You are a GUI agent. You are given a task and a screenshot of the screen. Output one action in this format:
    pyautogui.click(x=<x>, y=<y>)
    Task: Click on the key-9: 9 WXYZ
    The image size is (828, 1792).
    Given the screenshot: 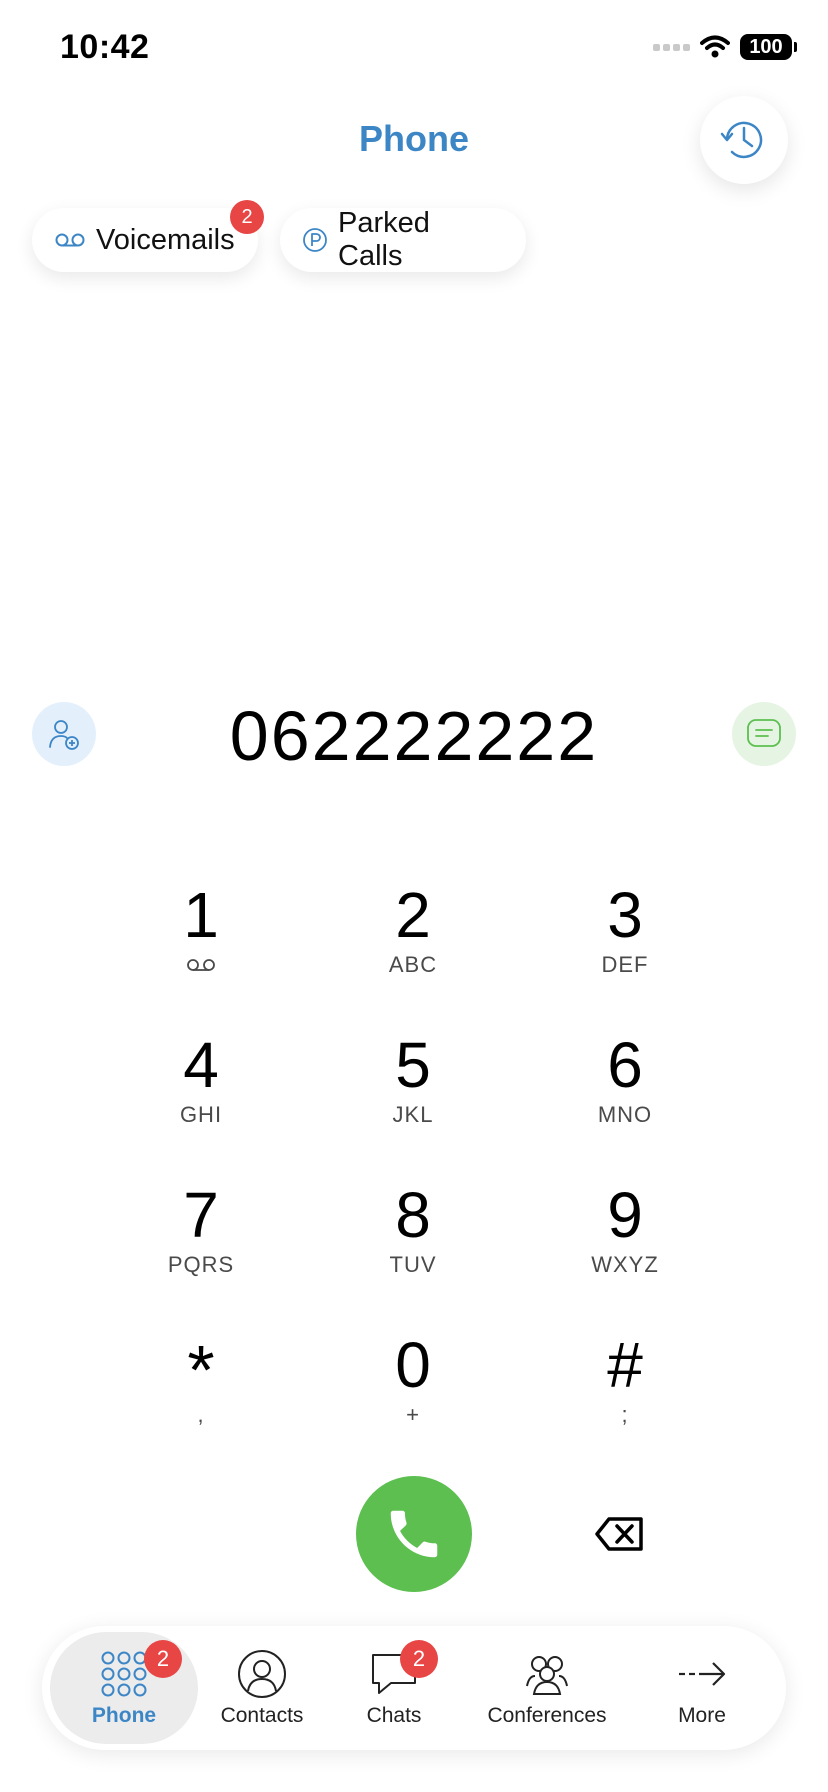 What is the action you would take?
    pyautogui.click(x=625, y=1245)
    